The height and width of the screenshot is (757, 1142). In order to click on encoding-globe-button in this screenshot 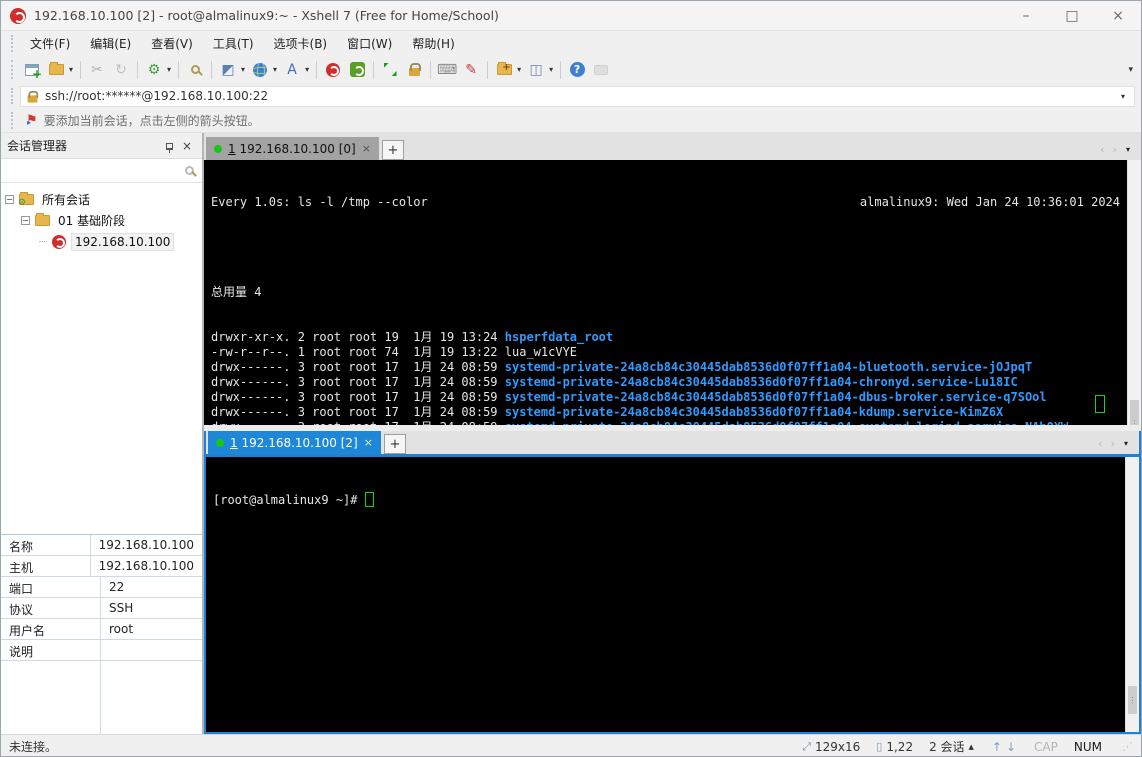, I will do `click(260, 70)`.